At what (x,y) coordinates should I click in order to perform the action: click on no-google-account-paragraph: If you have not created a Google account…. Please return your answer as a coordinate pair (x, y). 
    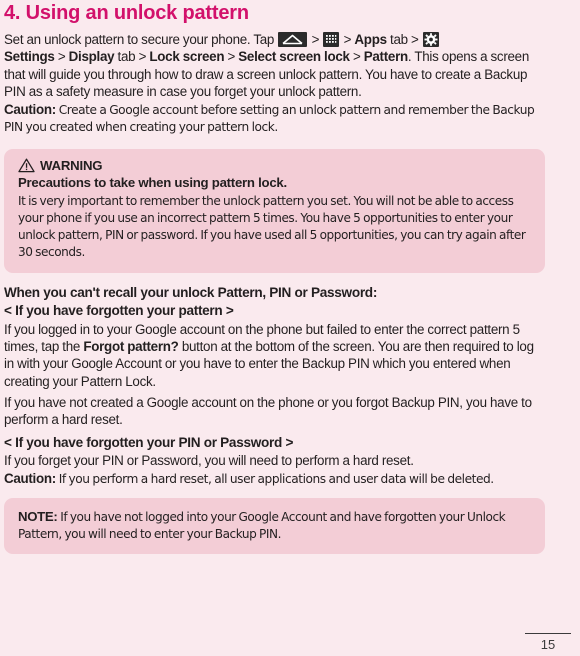
    Looking at the image, I should click on (268, 411).